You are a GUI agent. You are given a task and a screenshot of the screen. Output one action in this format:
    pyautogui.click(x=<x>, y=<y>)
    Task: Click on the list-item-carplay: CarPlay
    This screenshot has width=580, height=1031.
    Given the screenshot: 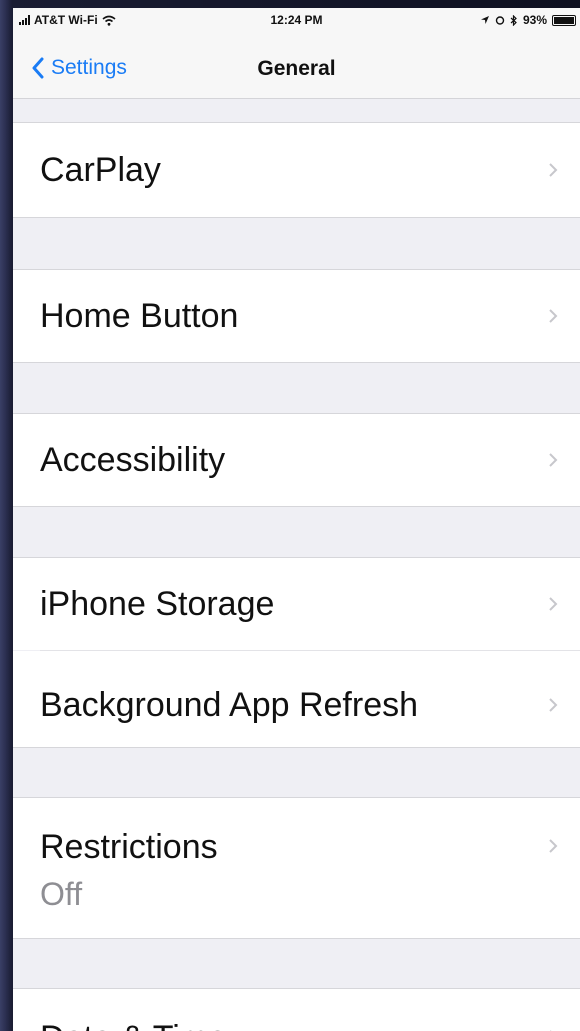 What is the action you would take?
    pyautogui.click(x=296, y=170)
    